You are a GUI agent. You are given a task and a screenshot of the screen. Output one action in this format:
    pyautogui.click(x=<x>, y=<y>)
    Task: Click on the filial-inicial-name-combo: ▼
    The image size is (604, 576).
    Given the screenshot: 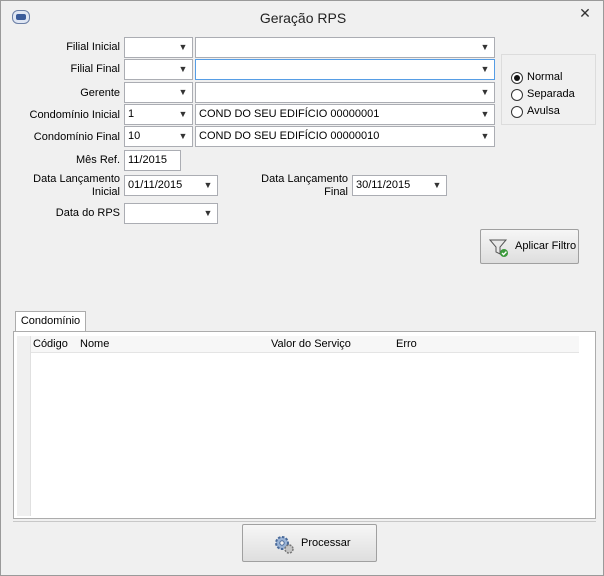 What is the action you would take?
    pyautogui.click(x=345, y=47)
    